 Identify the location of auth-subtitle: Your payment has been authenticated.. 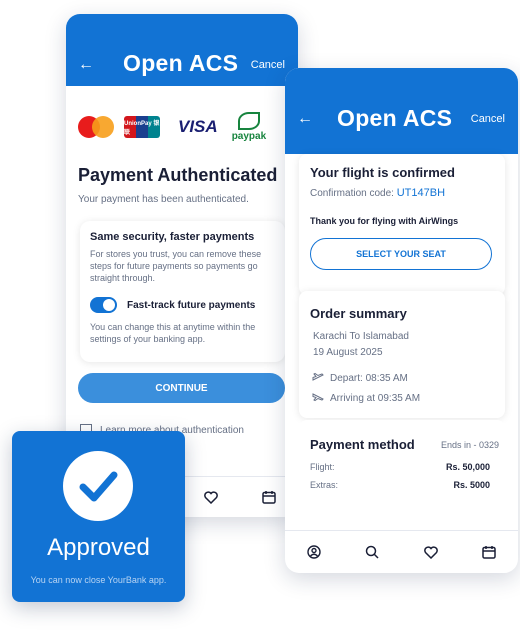
(163, 199).